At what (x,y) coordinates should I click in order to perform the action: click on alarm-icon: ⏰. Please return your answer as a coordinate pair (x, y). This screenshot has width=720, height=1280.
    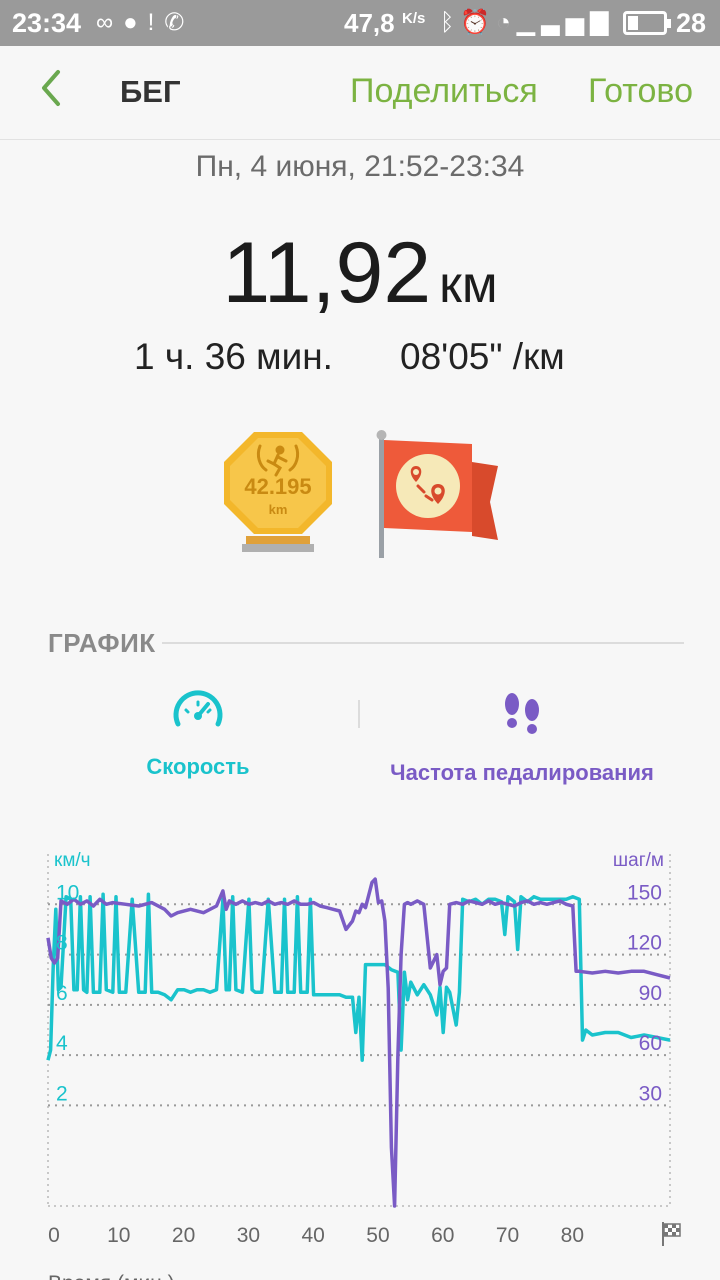
    Looking at the image, I should click on (478, 22).